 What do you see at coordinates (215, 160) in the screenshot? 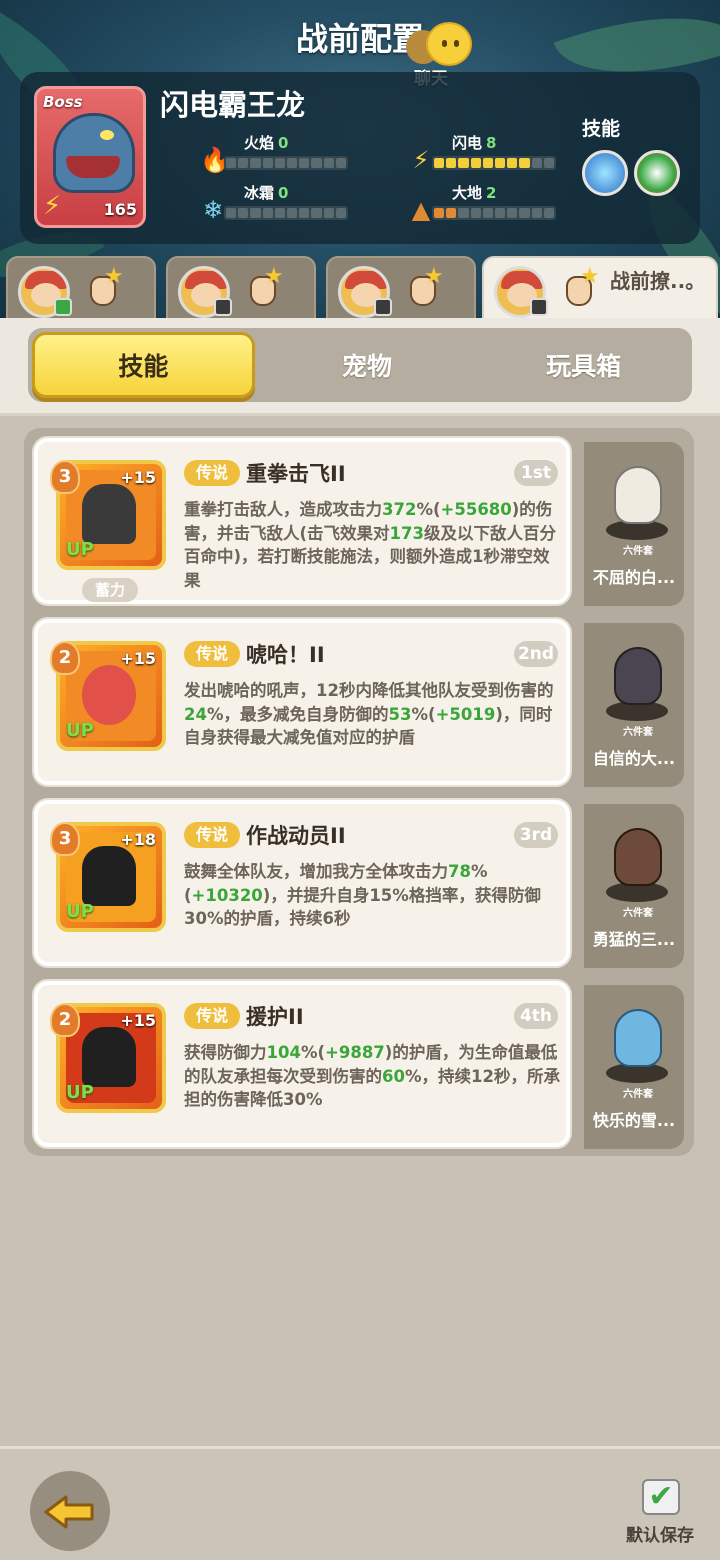
I see `fire-icon: 🔥` at bounding box center [215, 160].